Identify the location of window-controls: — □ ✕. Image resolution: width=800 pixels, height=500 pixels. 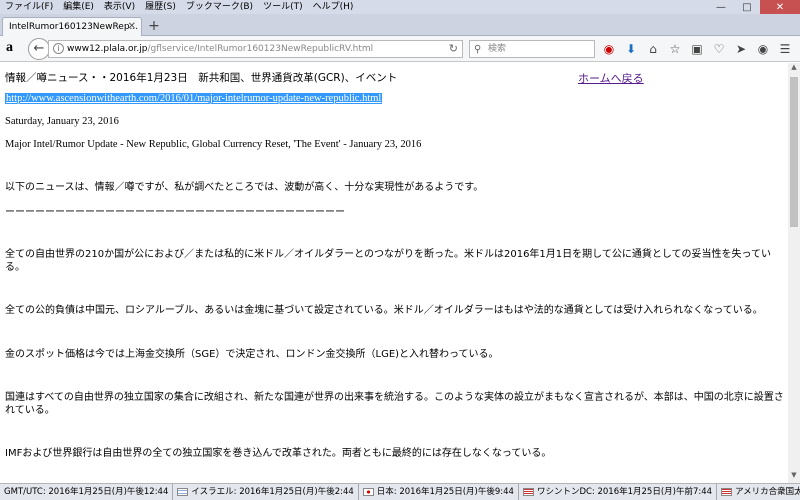
(754, 7).